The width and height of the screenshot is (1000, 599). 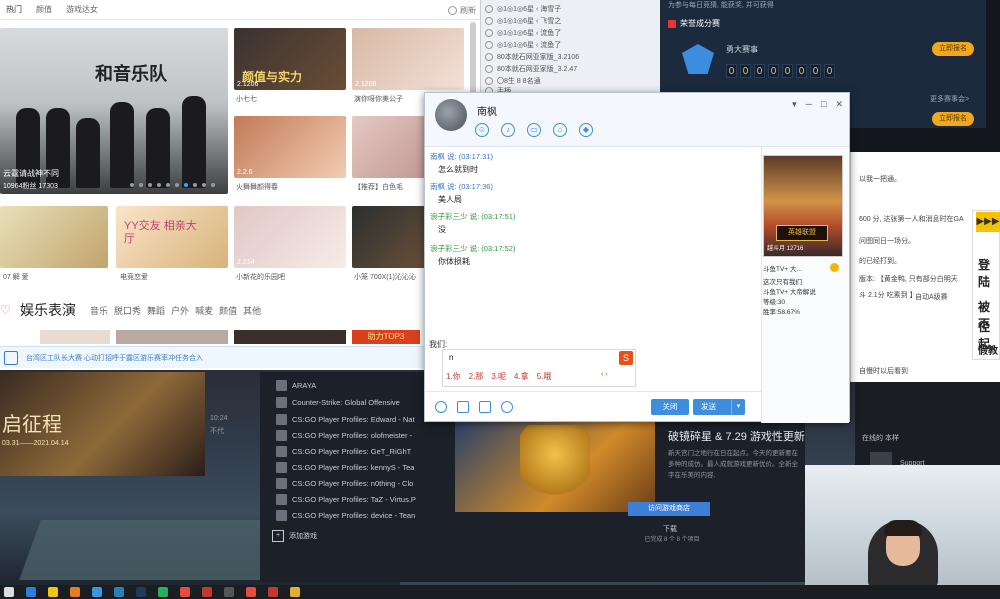 I want to click on scissors-icon, so click(x=463, y=407).